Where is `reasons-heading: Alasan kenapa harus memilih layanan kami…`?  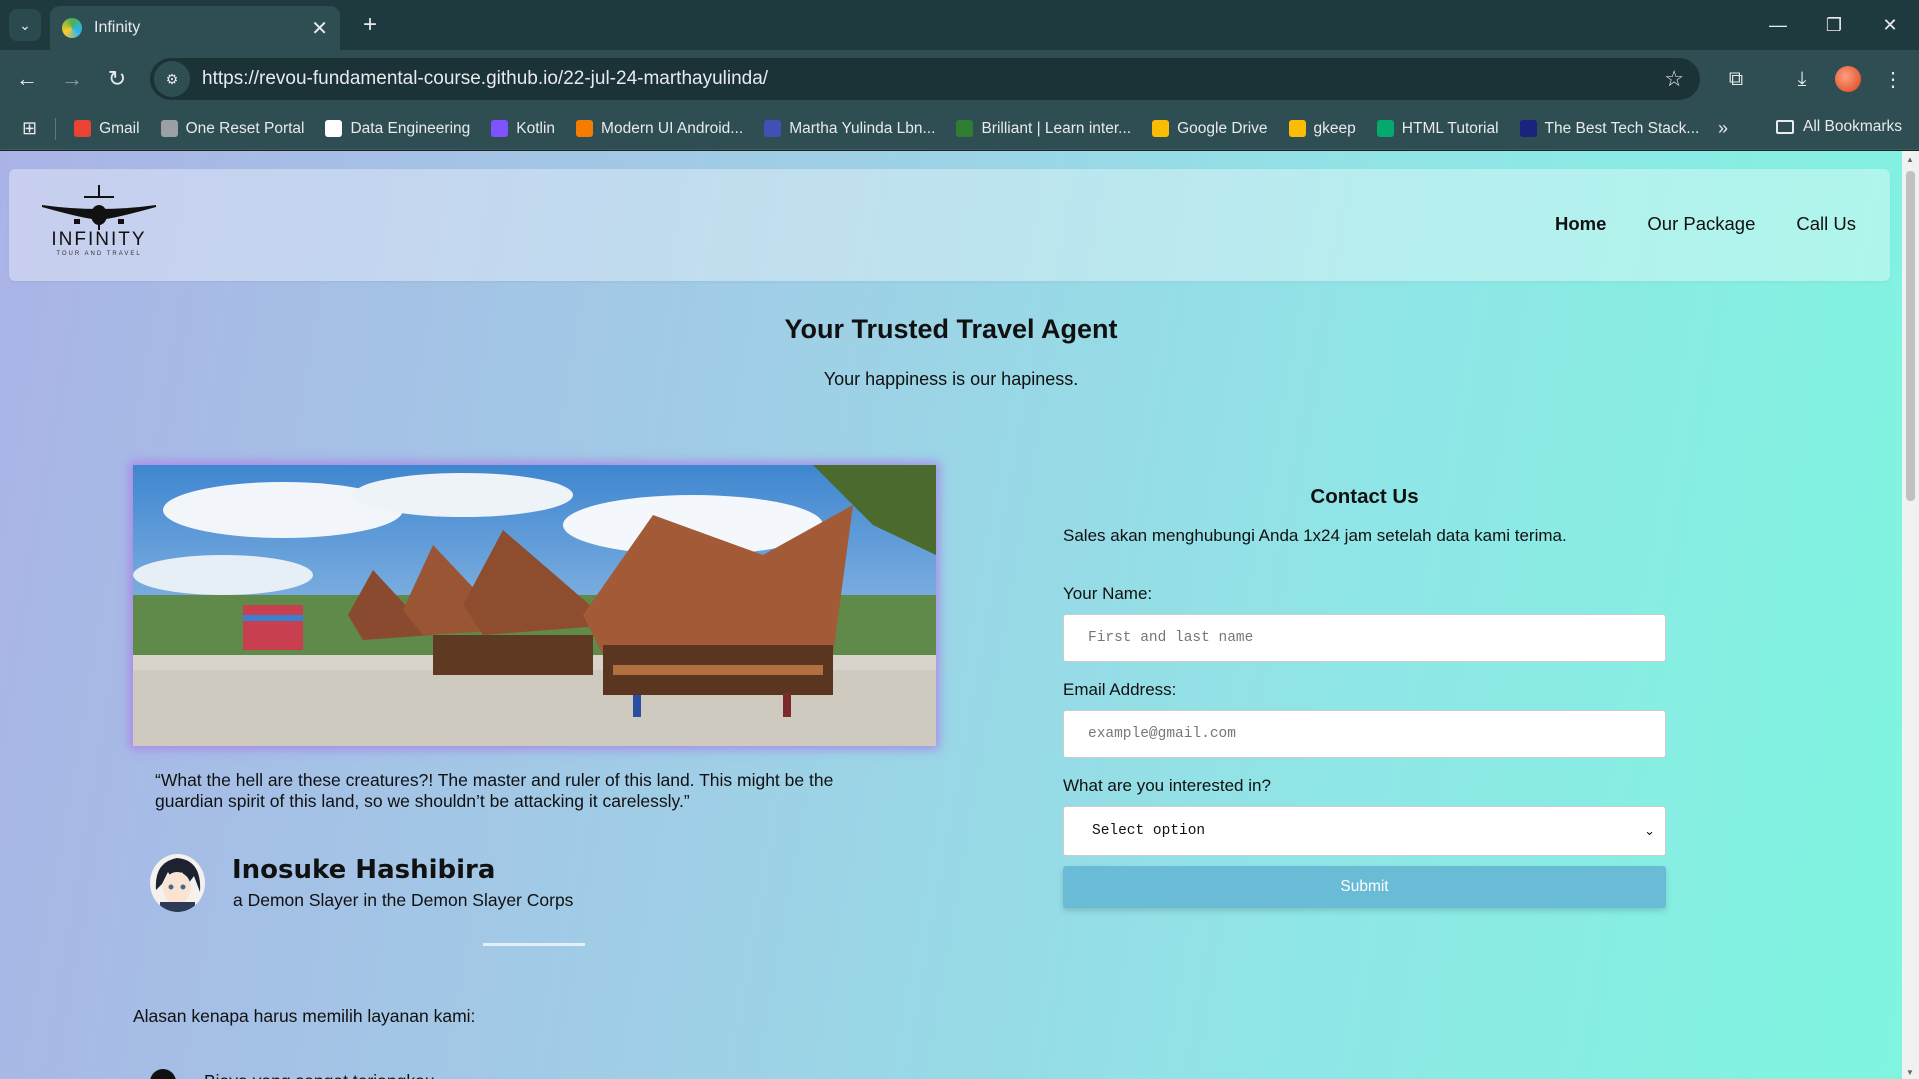 reasons-heading: Alasan kenapa harus memilih layanan kami… is located at coordinates (304, 1016).